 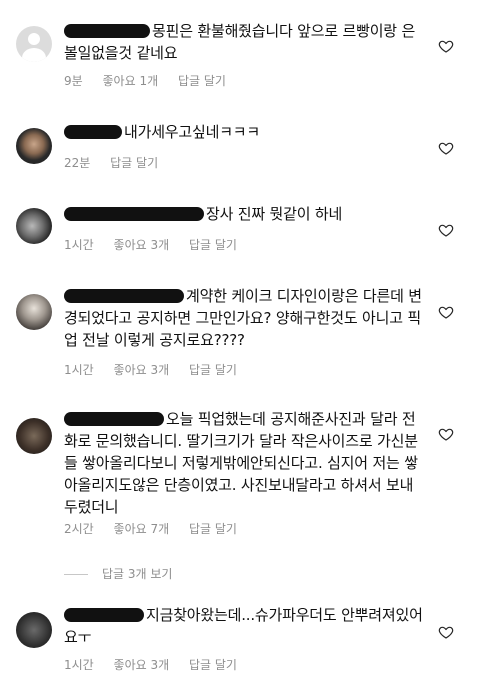 I want to click on comment-text: 몽핀은 환불해줬습니다 앞으로 르빵이랑 은 볼일없을것 같네요, so click(x=240, y=42).